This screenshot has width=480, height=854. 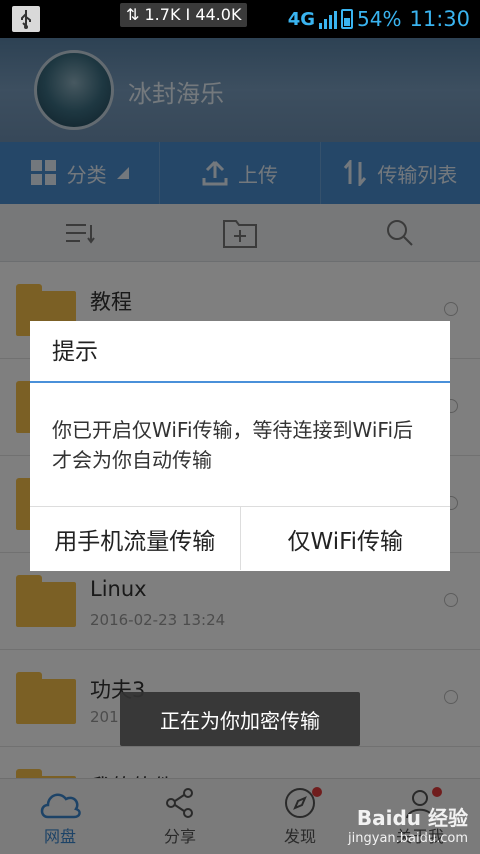 What do you see at coordinates (135, 538) in the screenshot?
I see `use-mobile-data-button: 用手机流量传输` at bounding box center [135, 538].